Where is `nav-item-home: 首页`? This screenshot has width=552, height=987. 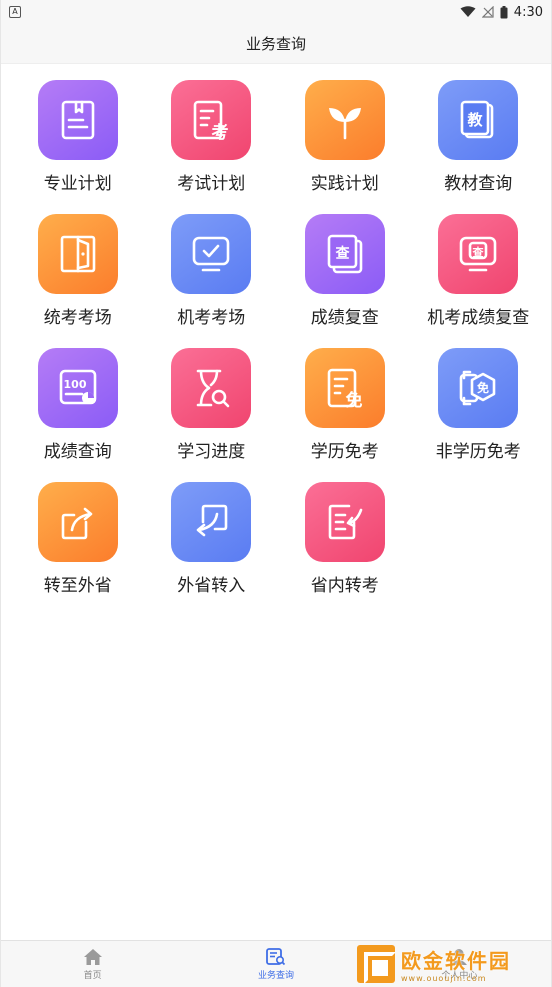 nav-item-home: 首页 is located at coordinates (92, 964).